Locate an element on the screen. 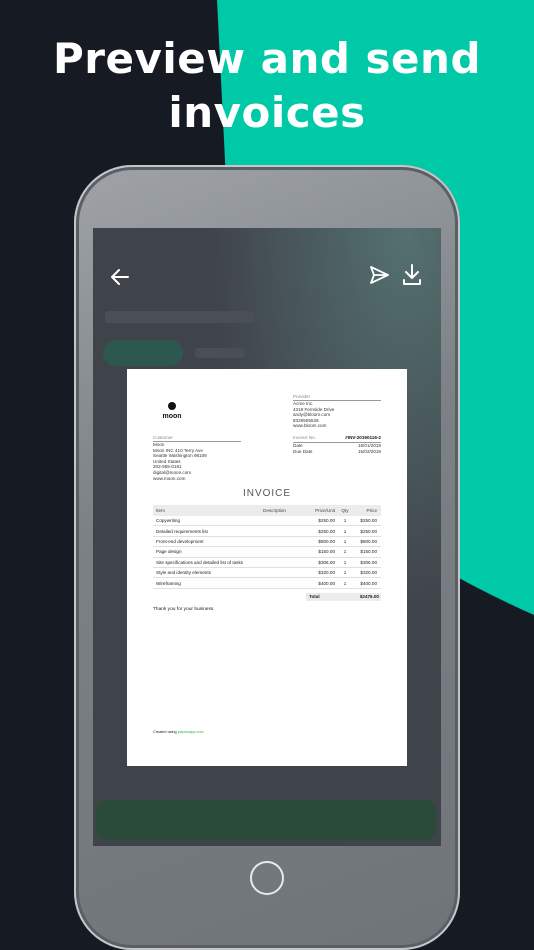  column-qty: Qty is located at coordinates (345, 510).